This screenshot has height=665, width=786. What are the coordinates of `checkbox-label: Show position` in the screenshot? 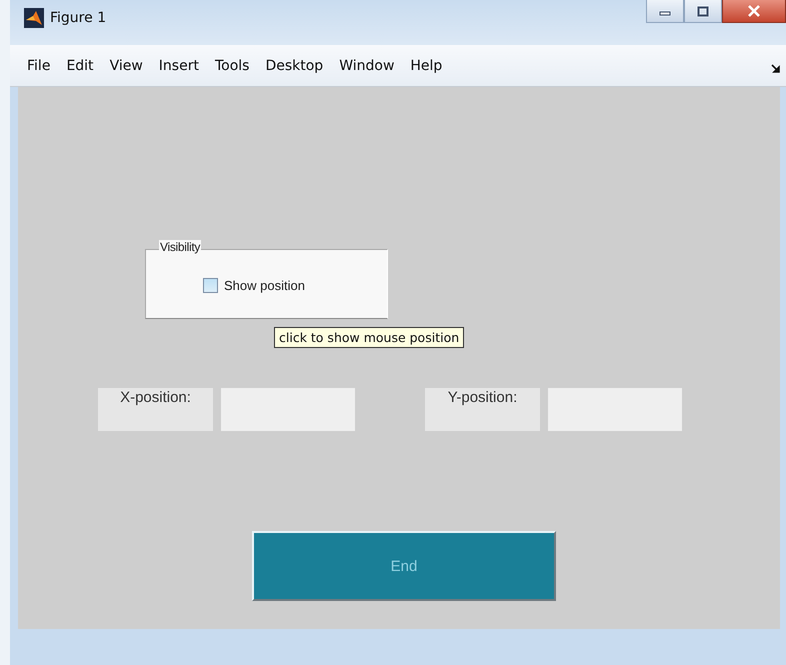 It's located at (264, 285).